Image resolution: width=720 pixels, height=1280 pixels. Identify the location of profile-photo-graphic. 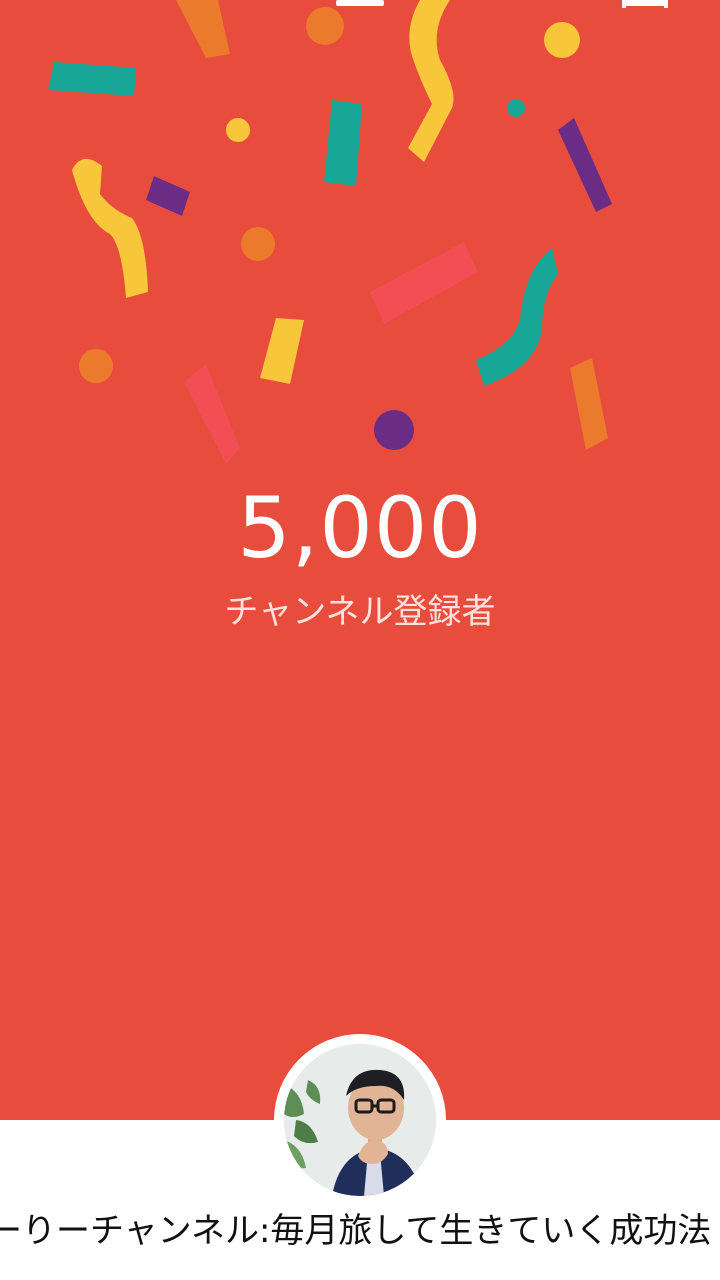
(360, 1120).